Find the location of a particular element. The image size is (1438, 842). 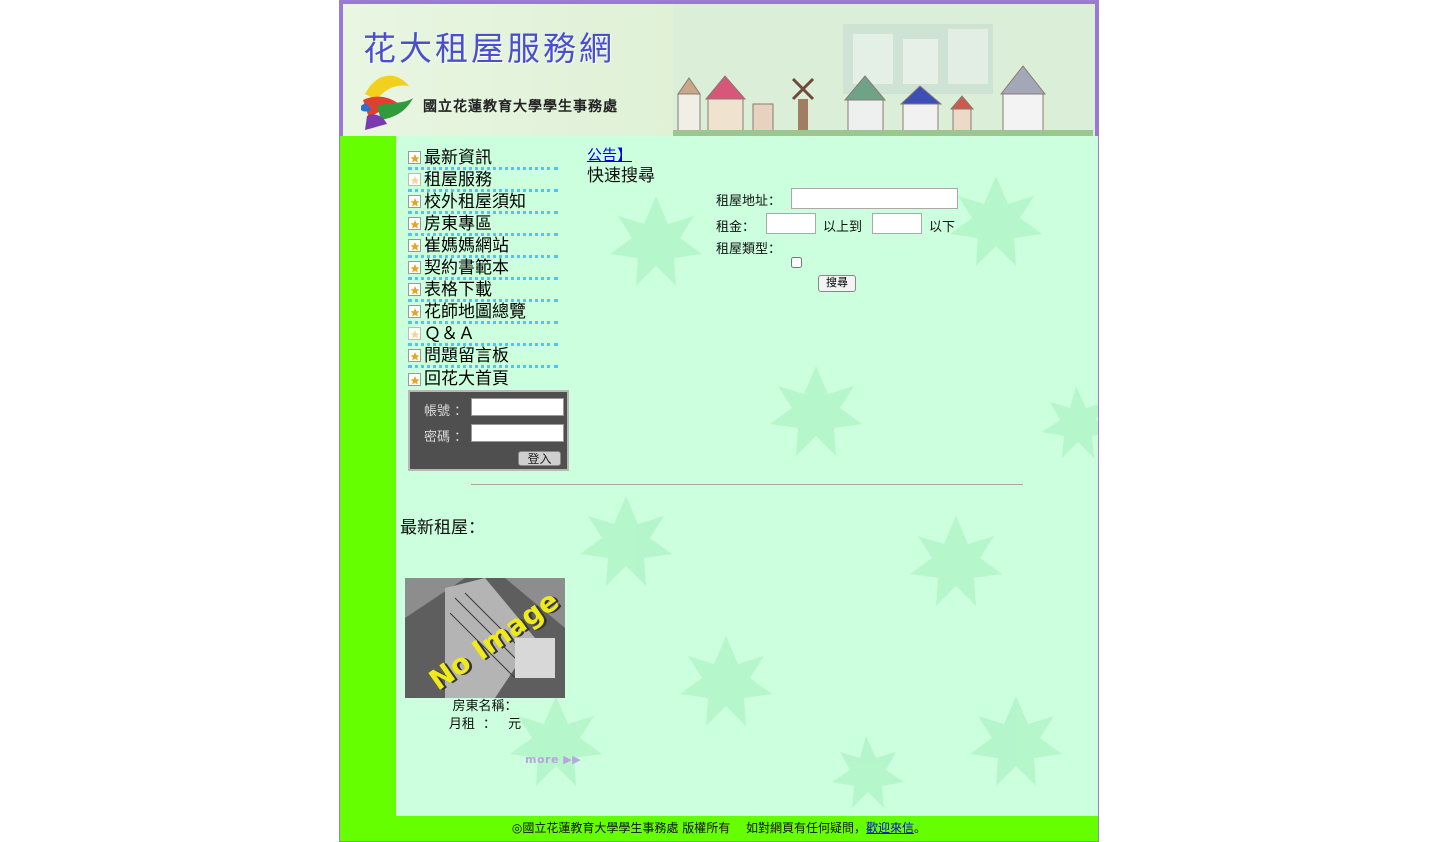

rent-below-label: 以下 is located at coordinates (942, 227).